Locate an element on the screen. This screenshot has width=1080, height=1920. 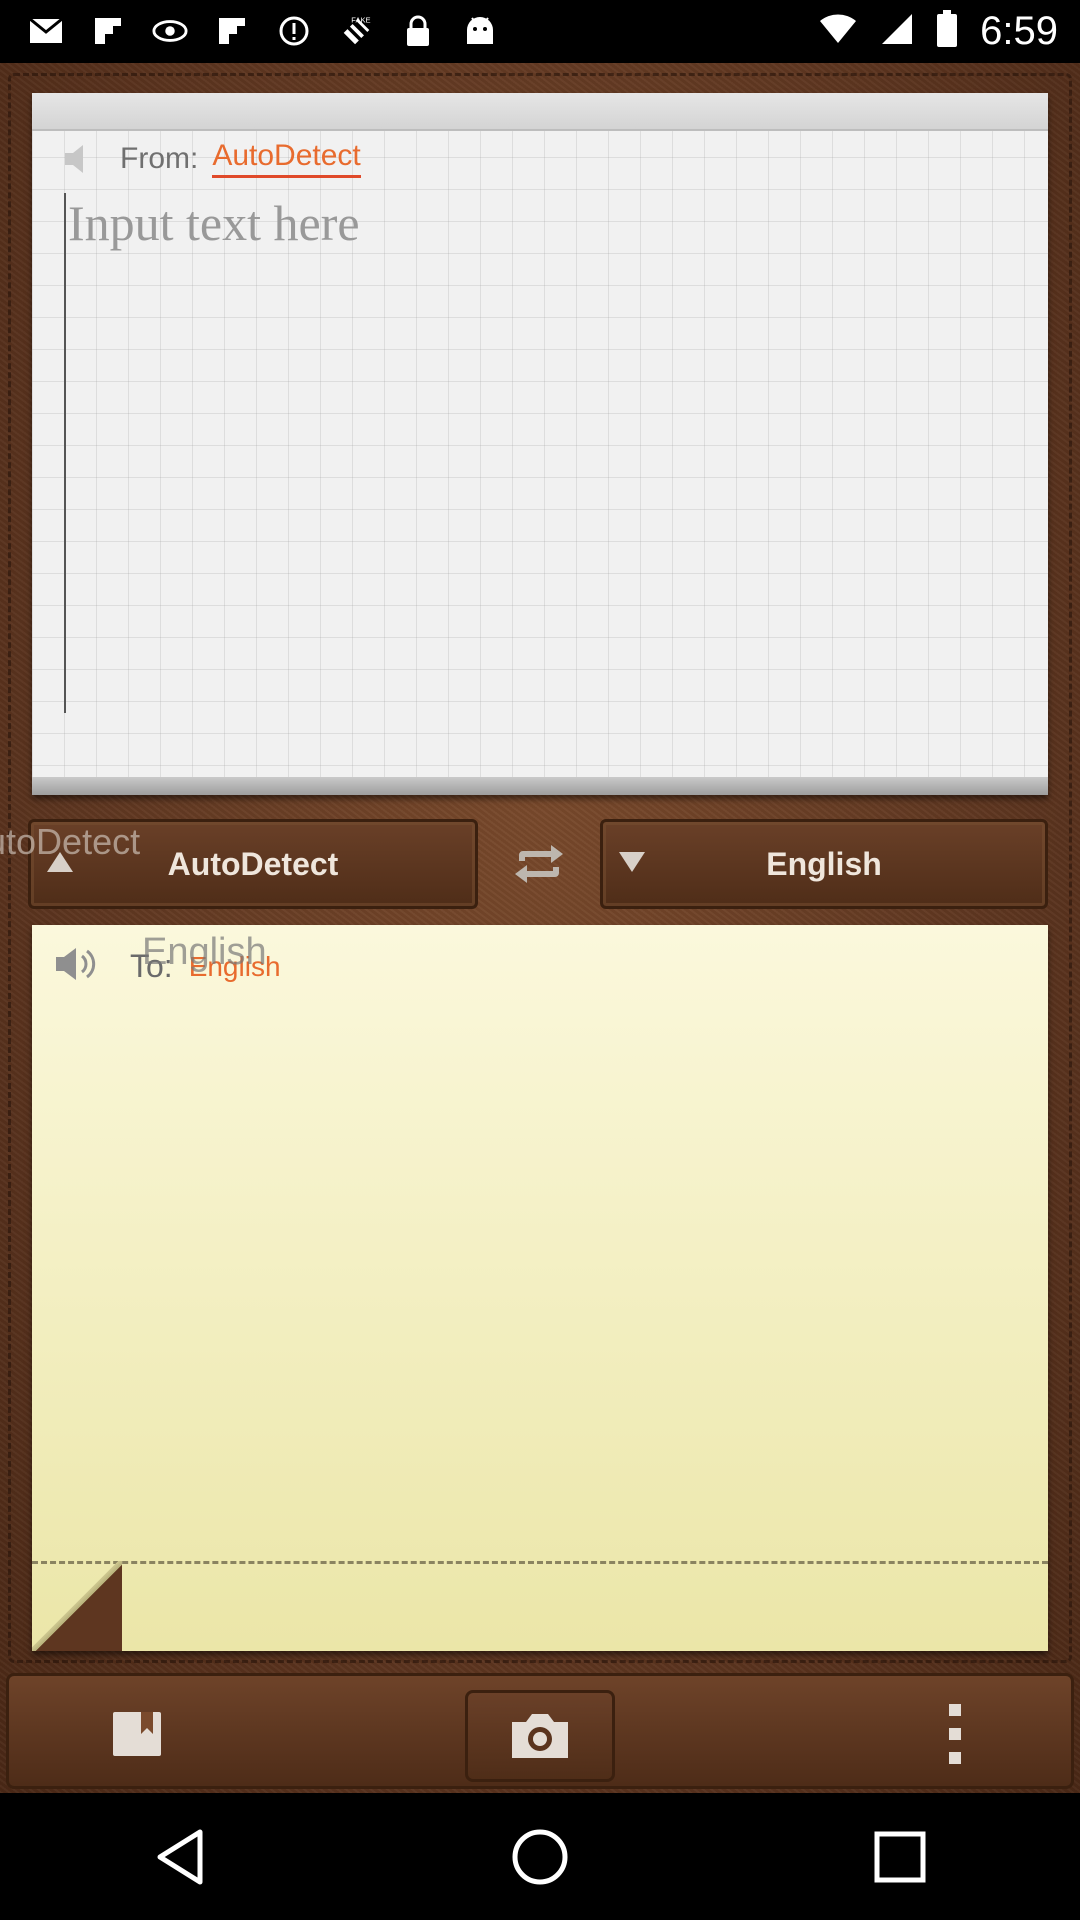
page-curl-edge is located at coordinates (77, 1606).